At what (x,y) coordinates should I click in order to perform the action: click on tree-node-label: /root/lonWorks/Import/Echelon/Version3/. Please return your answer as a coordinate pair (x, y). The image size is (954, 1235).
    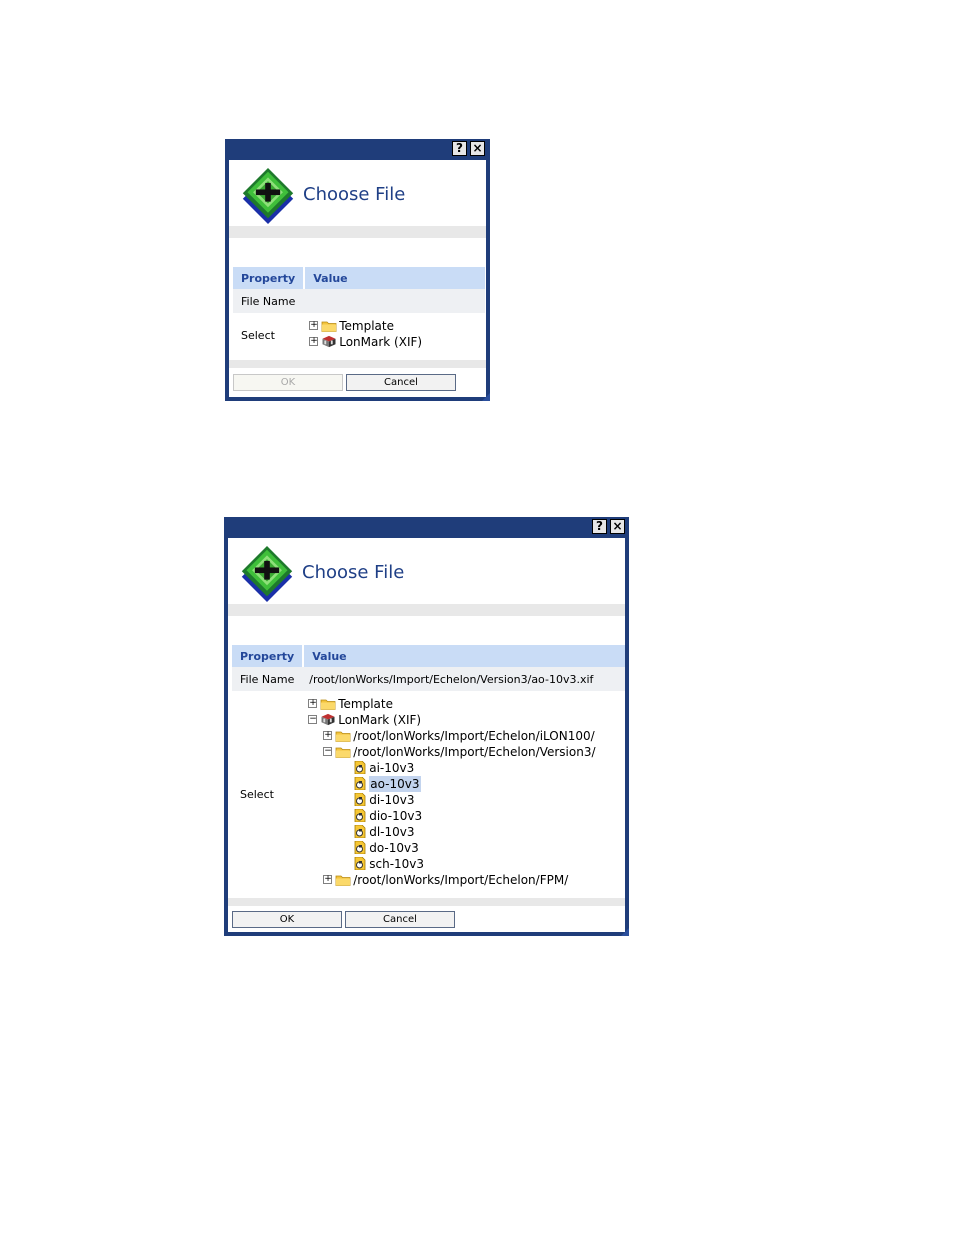
    Looking at the image, I should click on (474, 752).